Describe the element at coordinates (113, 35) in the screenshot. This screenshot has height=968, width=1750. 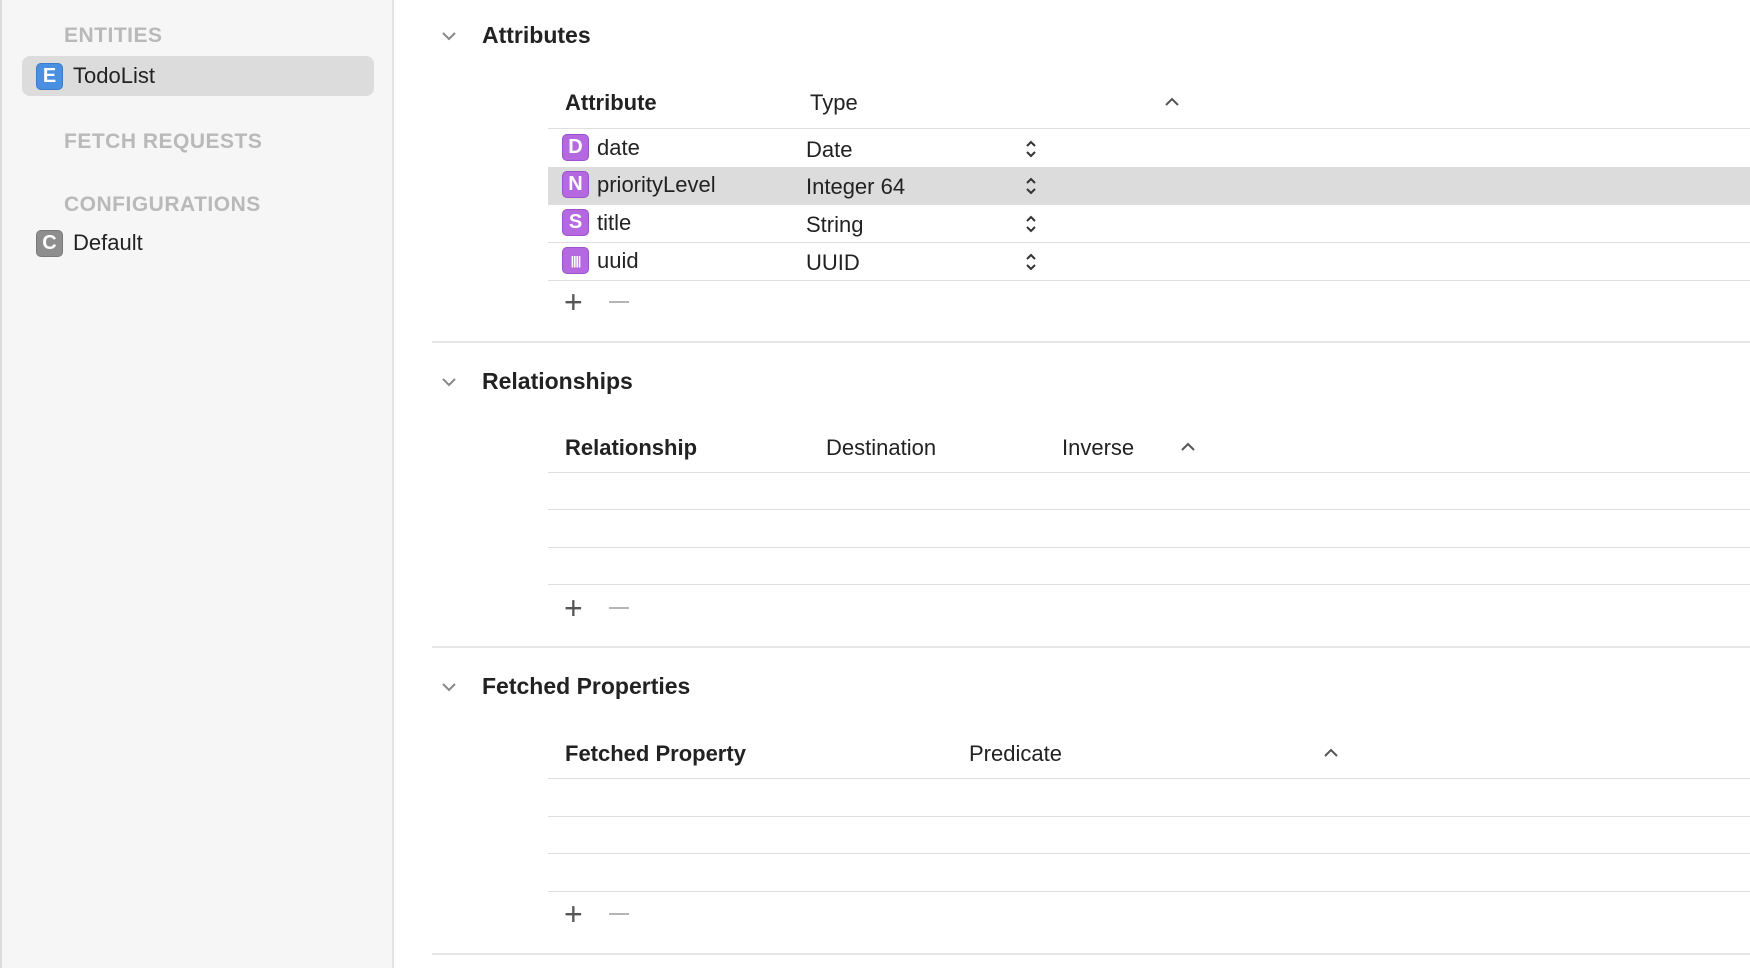
I see `entities-header: ENTITIES` at that location.